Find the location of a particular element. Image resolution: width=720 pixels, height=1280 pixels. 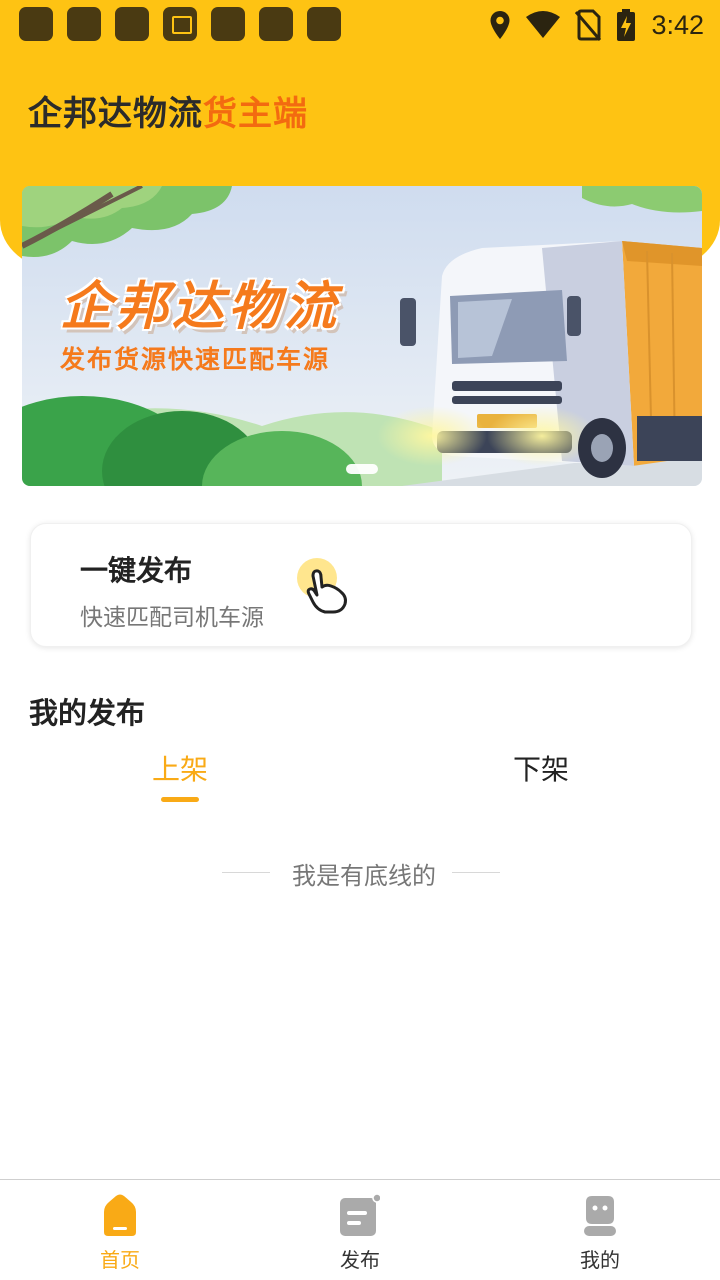

profile-icon is located at coordinates (600, 1216).